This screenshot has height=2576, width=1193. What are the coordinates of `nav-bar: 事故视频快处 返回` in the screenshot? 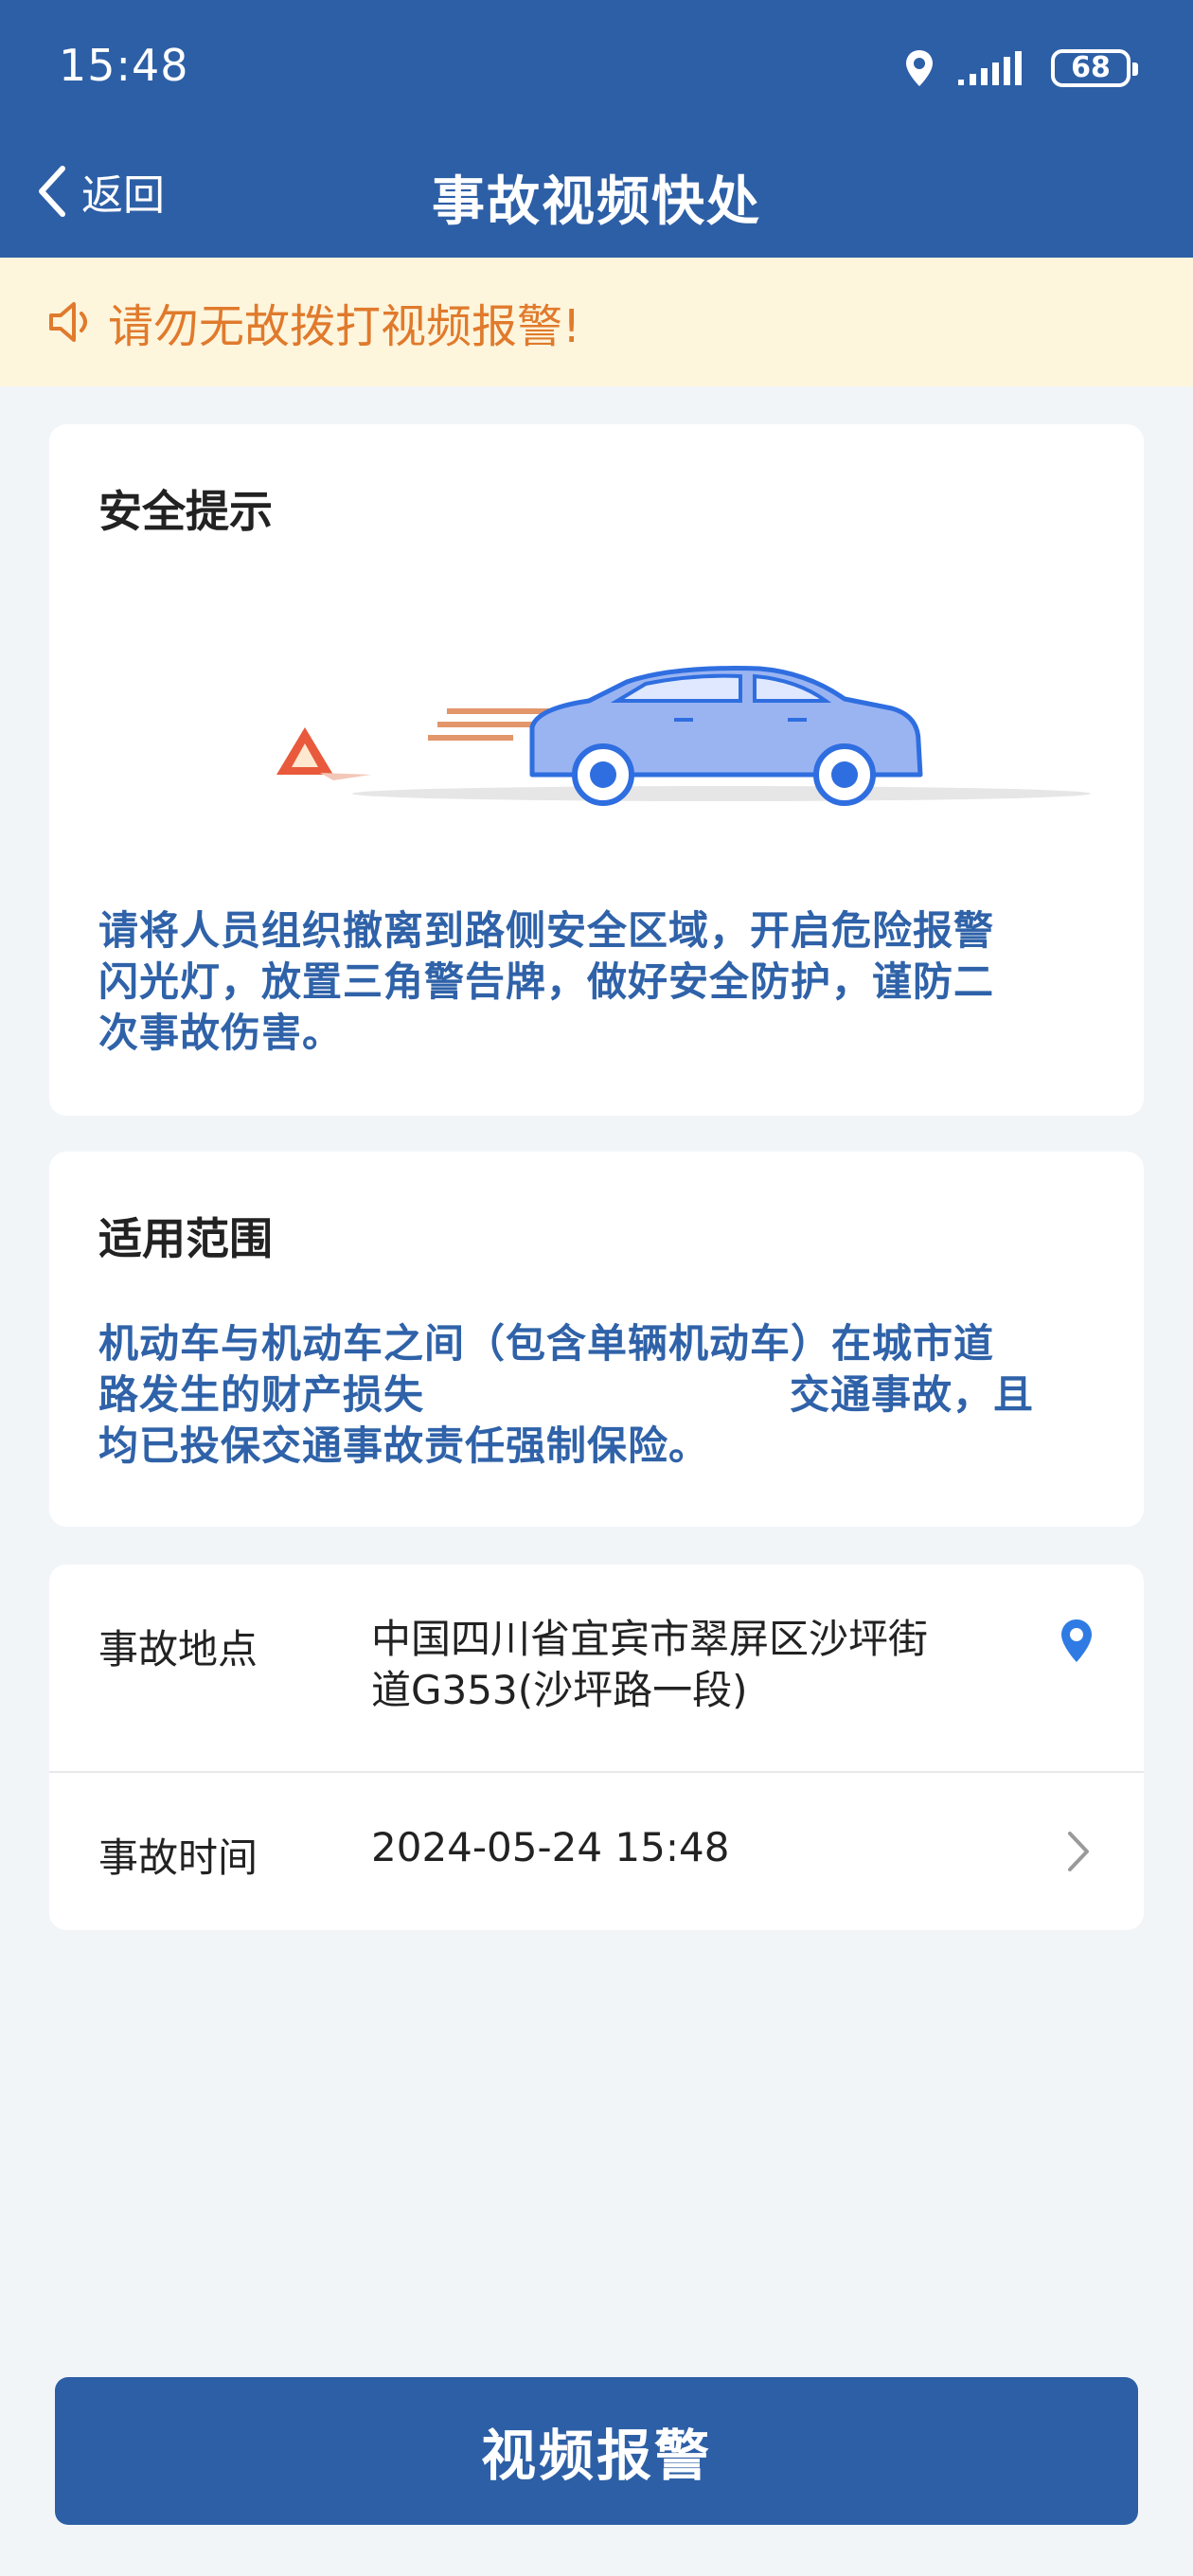 It's located at (596, 191).